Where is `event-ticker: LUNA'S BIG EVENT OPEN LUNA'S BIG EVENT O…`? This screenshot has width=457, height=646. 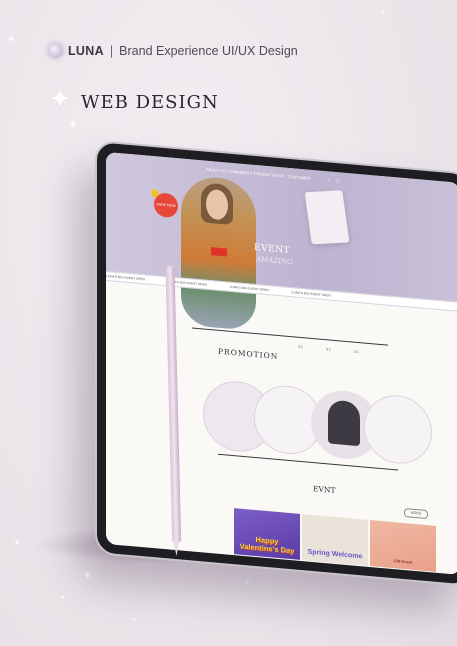
event-ticker: LUNA'S BIG EVENT OPEN LUNA'S BIG EVENT O… is located at coordinates (281, 291).